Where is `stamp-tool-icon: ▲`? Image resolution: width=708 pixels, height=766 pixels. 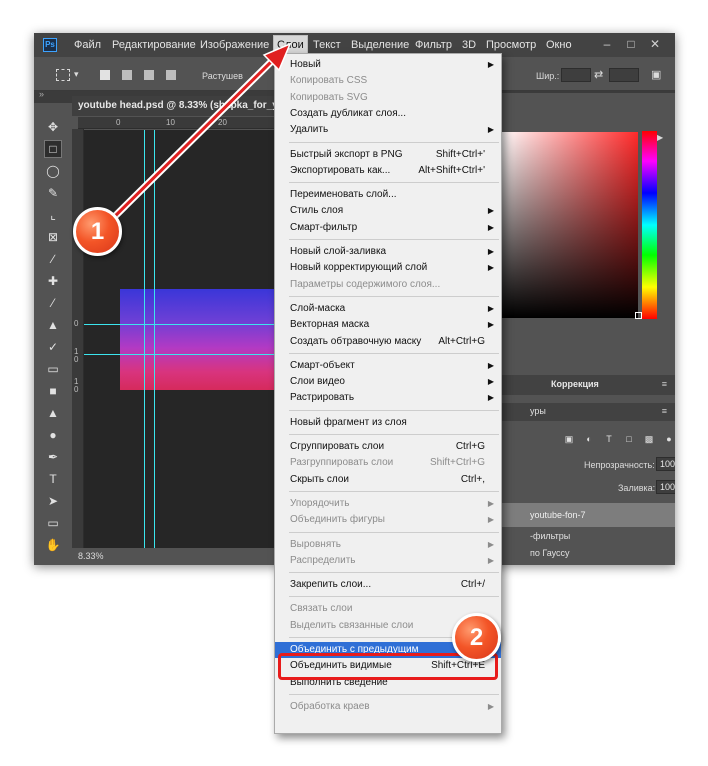 stamp-tool-icon: ▲ is located at coordinates (53, 325).